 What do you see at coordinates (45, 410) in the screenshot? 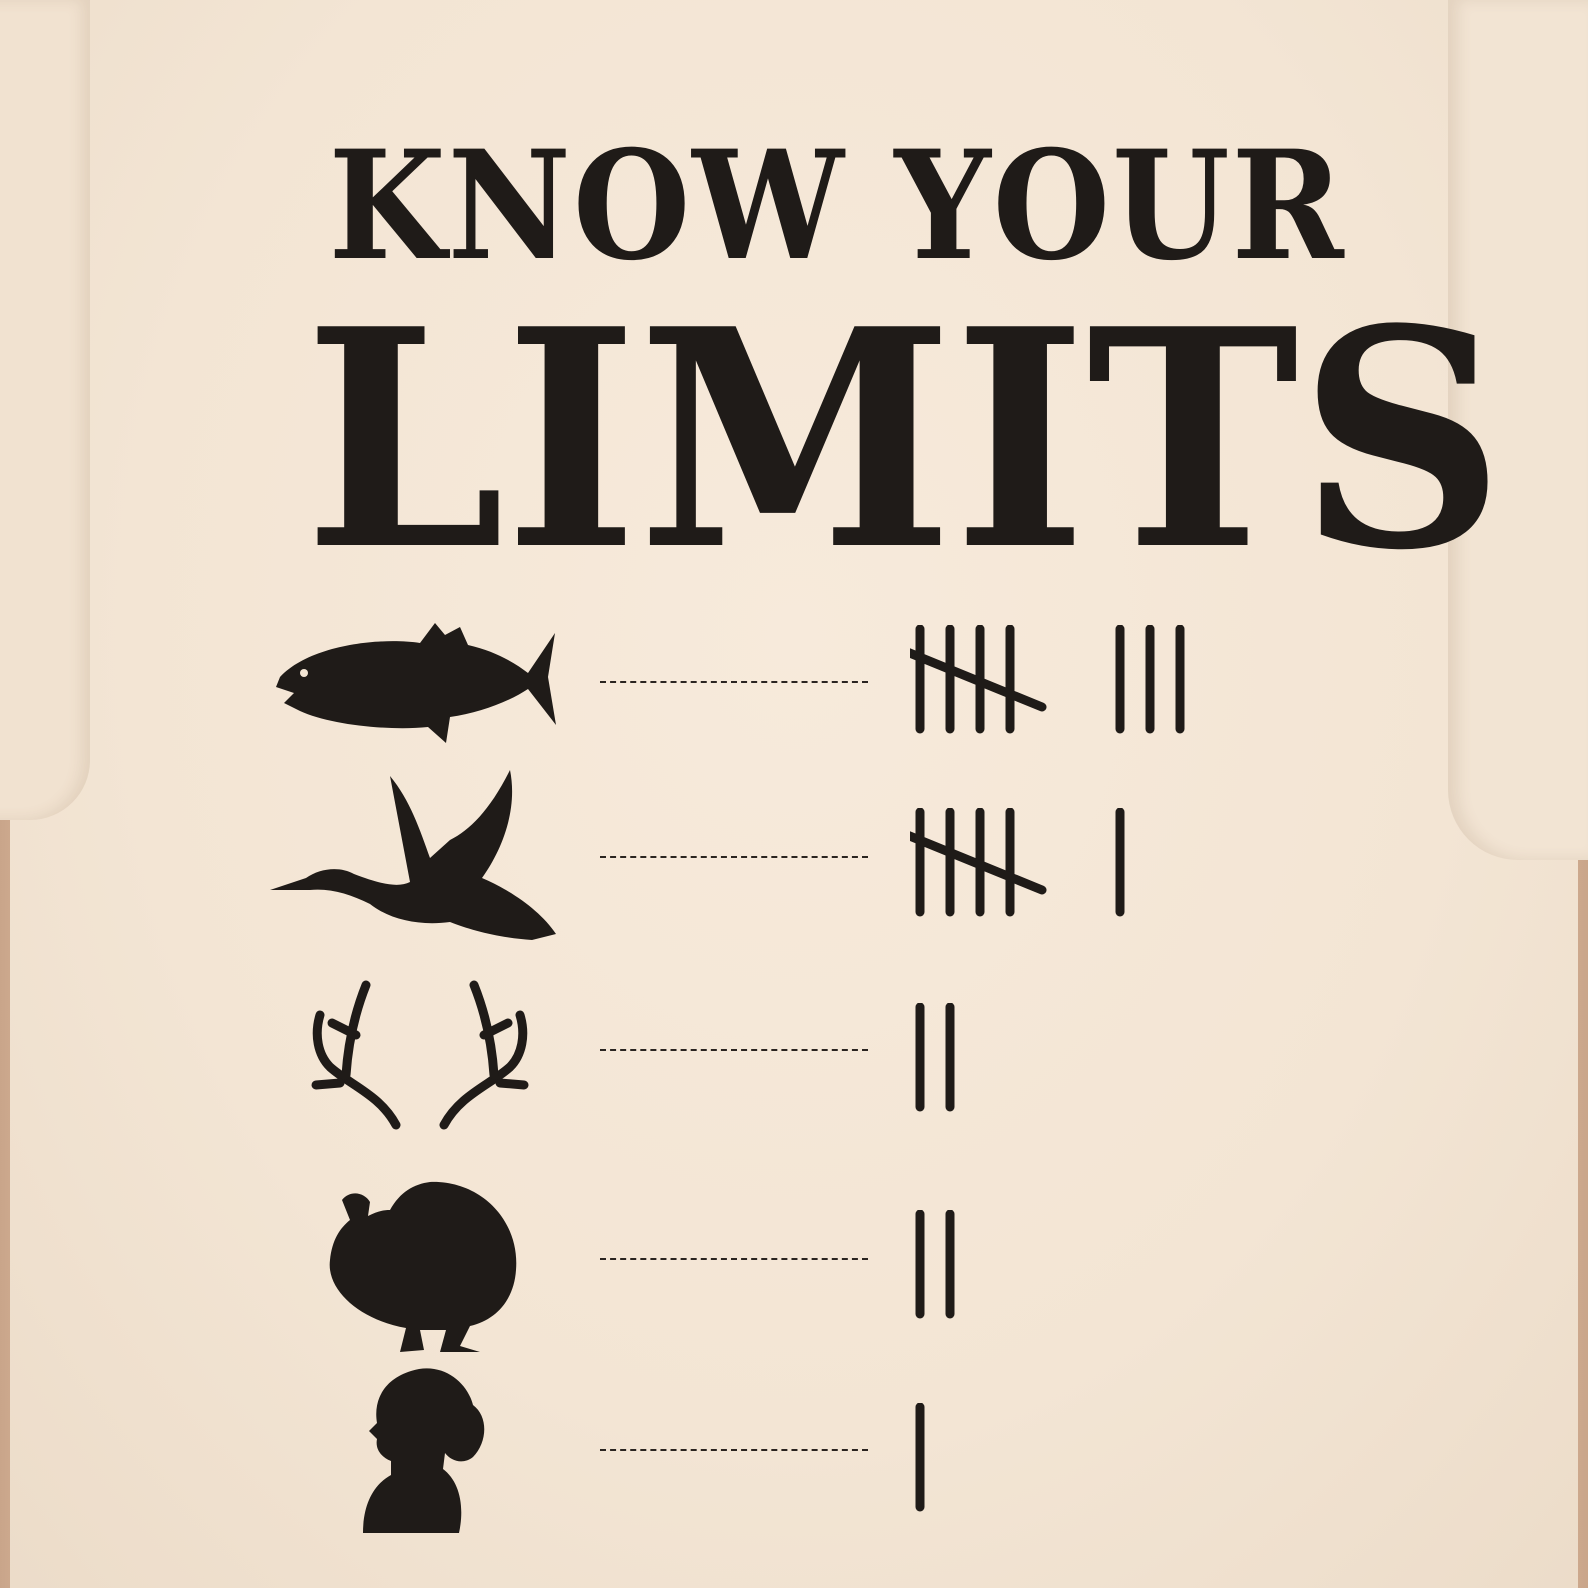
I see `left-sleeve` at bounding box center [45, 410].